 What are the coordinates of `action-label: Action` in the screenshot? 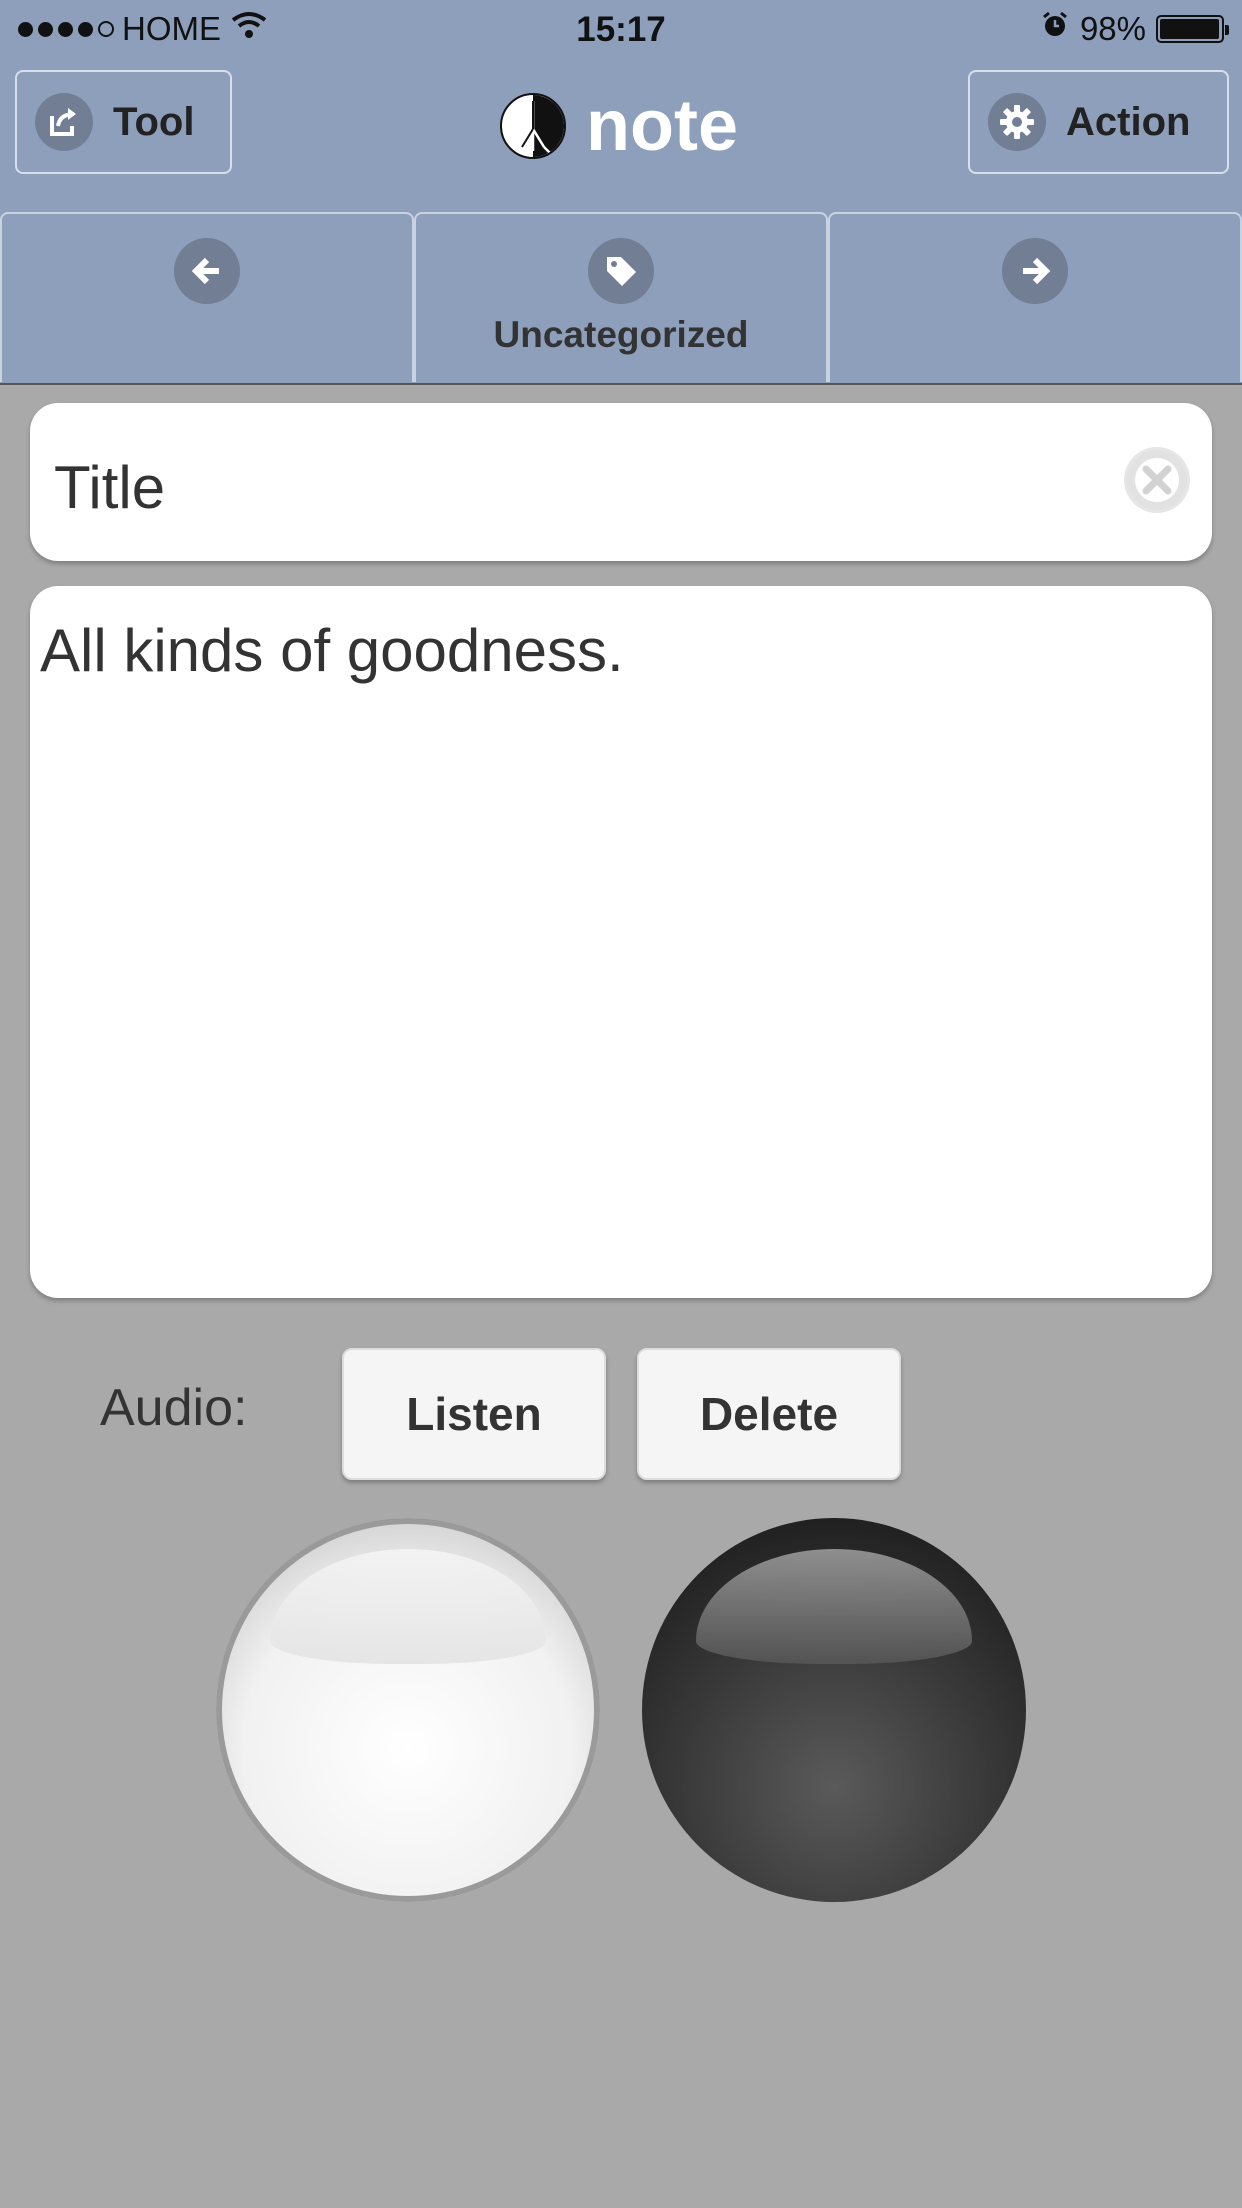 It's located at (1128, 121).